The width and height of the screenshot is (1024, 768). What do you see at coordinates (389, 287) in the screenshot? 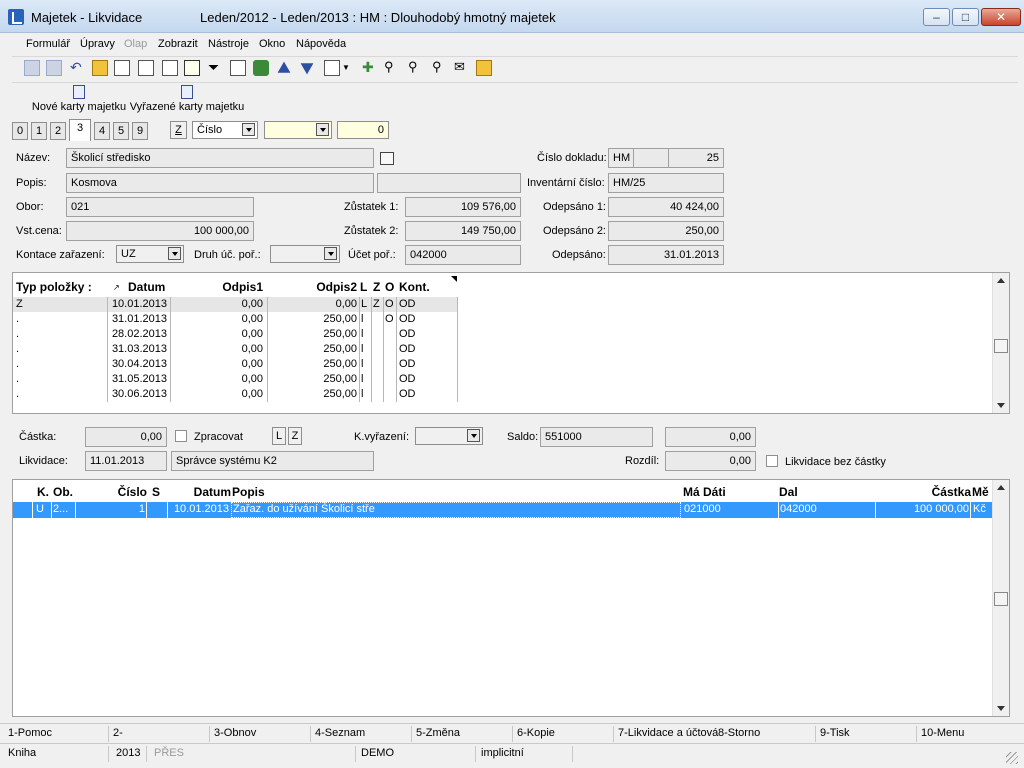
I see `col-o: O` at bounding box center [389, 287].